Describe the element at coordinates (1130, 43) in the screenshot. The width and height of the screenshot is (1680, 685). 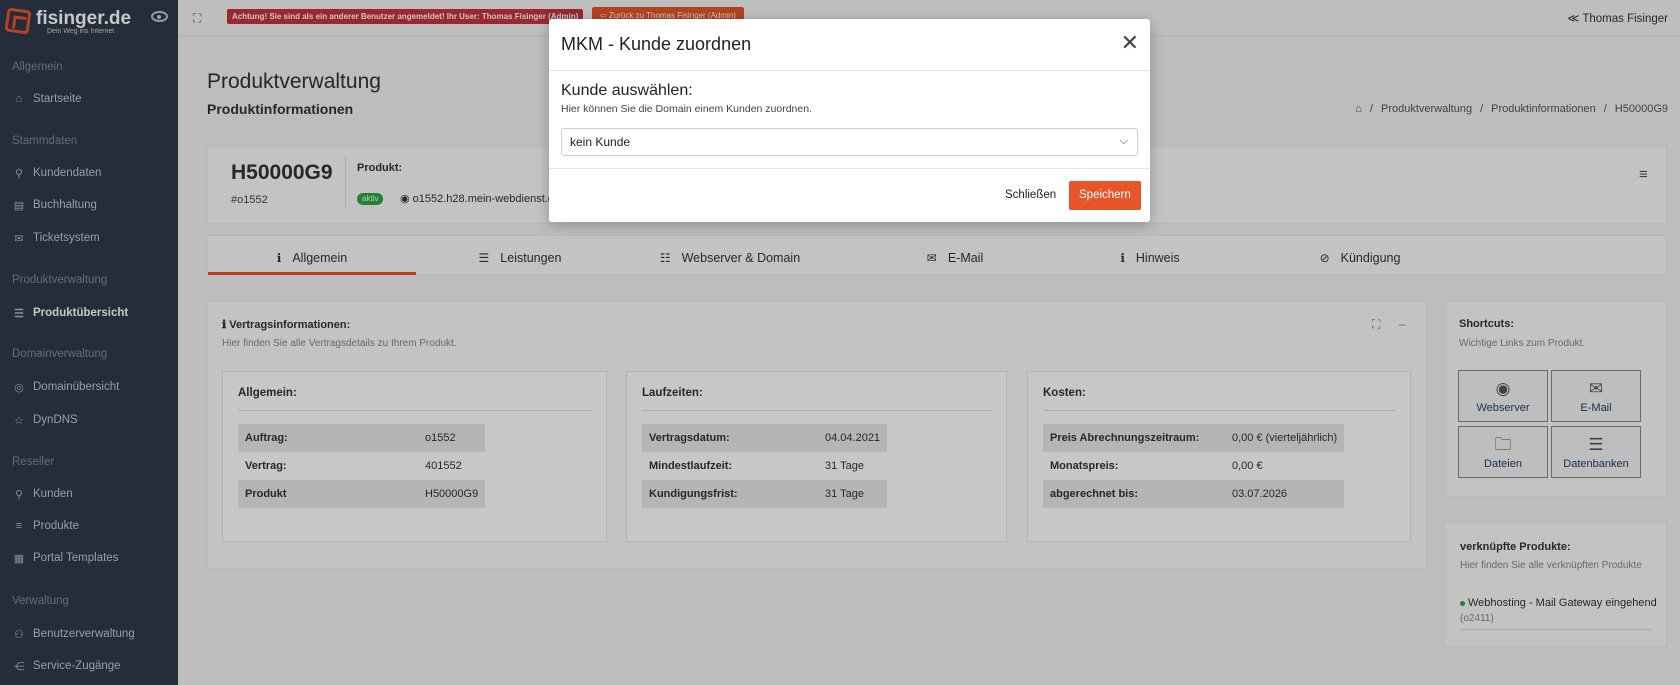
I see `close-icon: ✕` at that location.